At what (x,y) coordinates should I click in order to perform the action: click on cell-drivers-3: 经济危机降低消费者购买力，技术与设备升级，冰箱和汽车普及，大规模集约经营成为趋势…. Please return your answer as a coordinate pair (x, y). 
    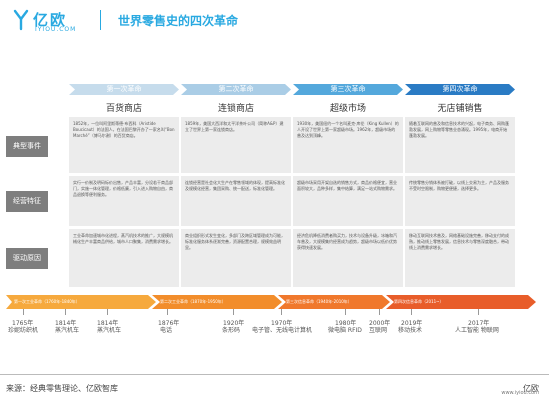
    Looking at the image, I should click on (348, 258).